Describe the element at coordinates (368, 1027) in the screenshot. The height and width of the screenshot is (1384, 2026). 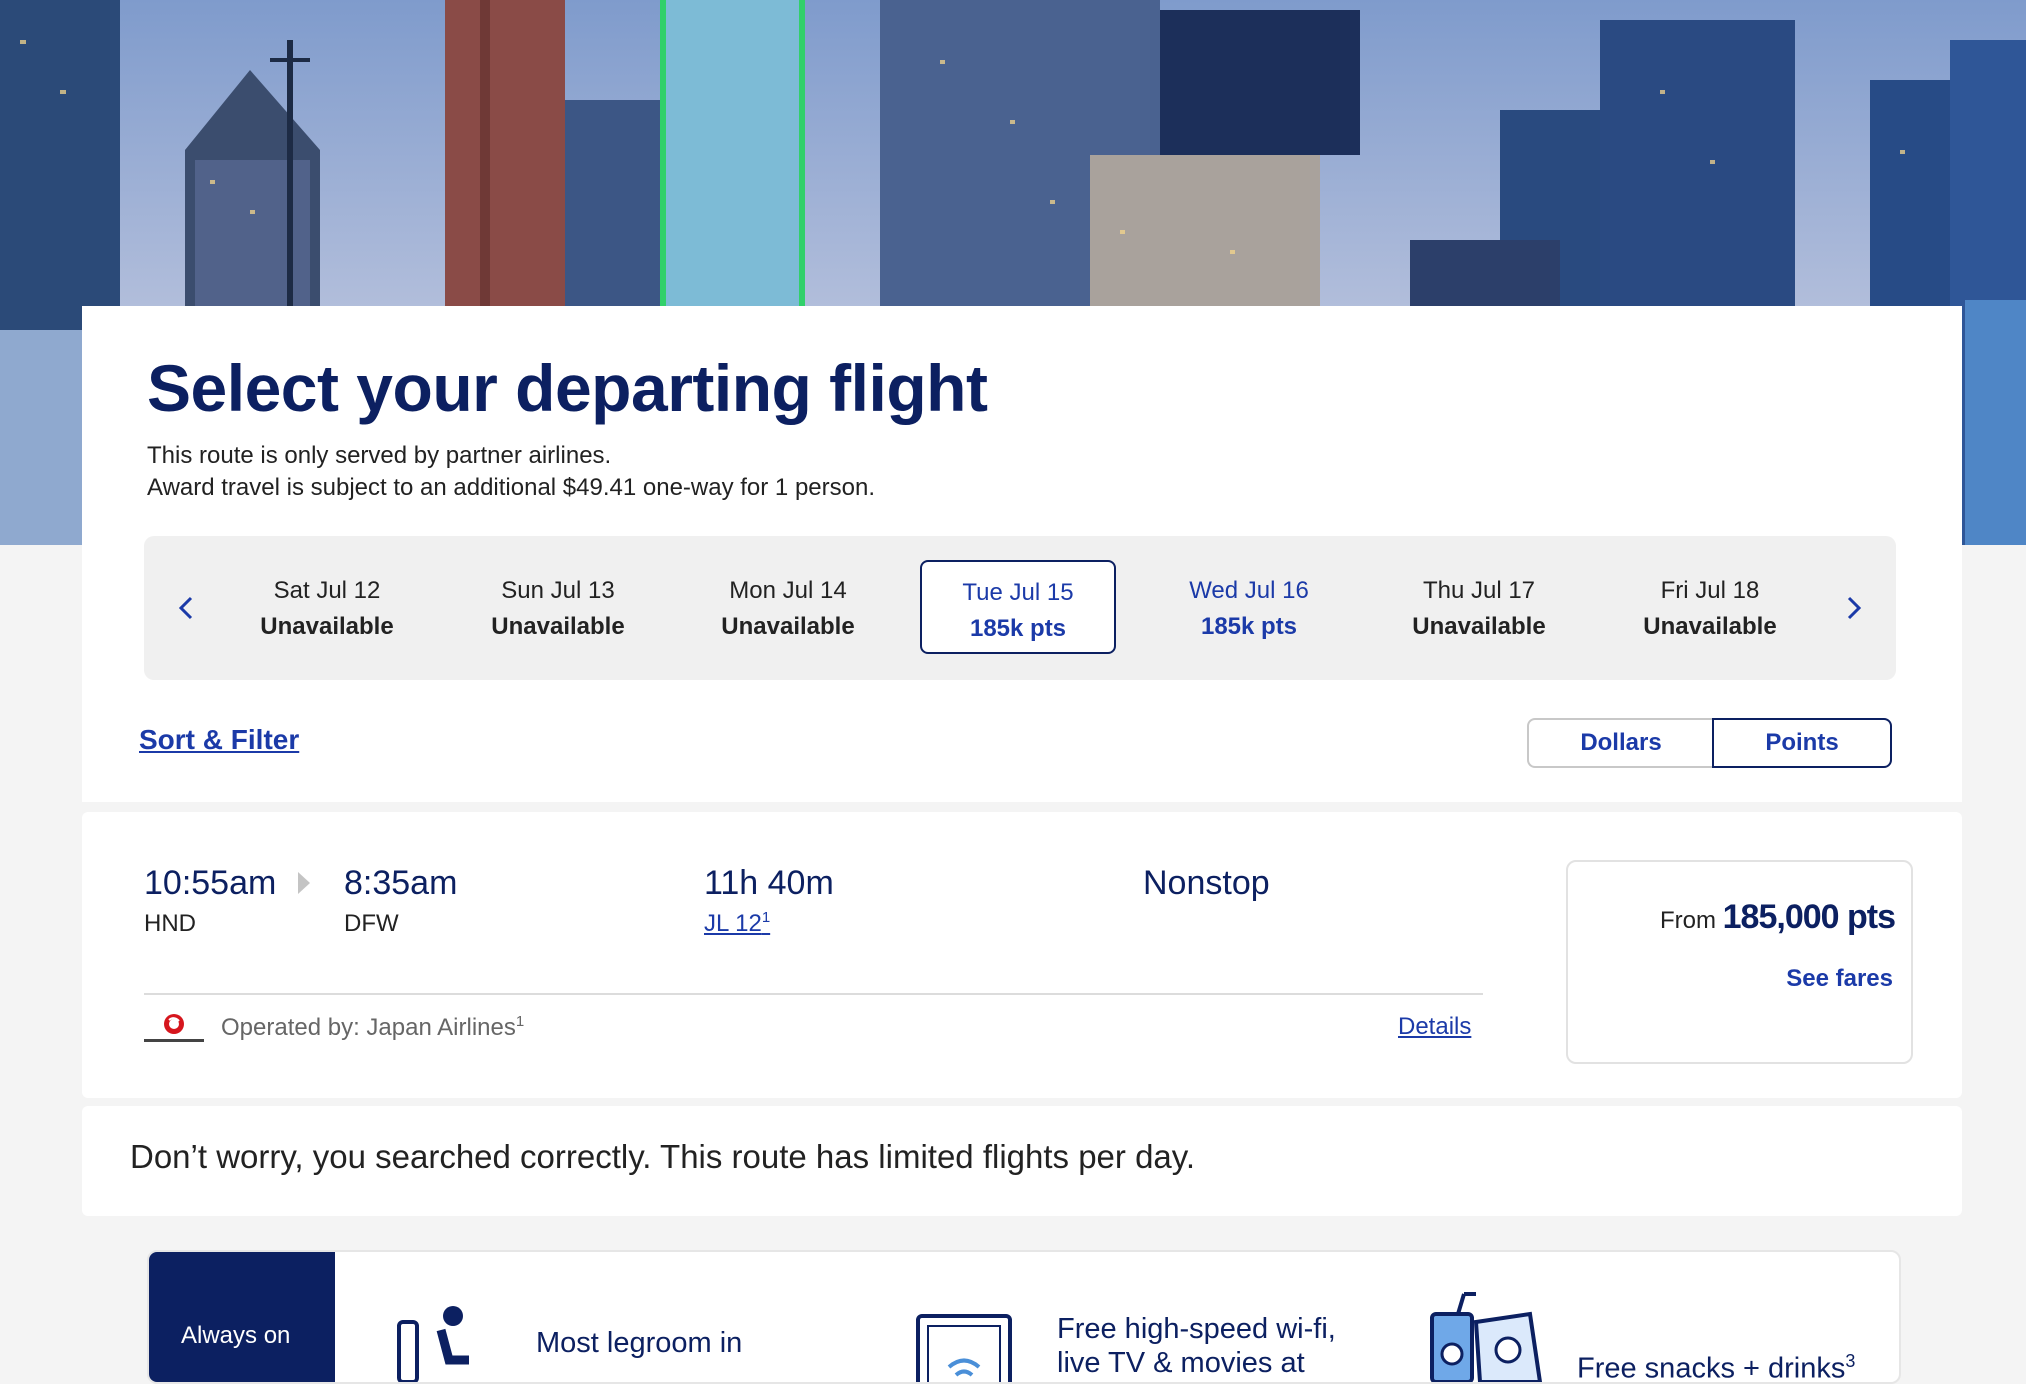
I see `operated-by-text: Operated by: Japan Airlines` at that location.